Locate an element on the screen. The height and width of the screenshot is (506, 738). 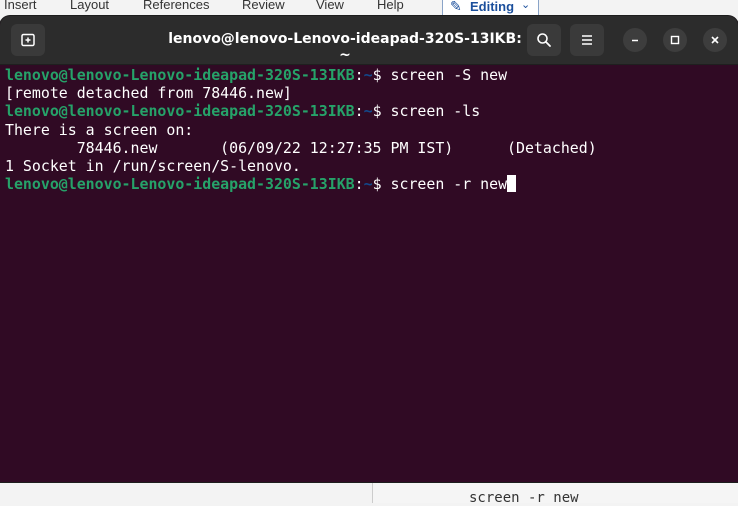
hamburger-menu-icon is located at coordinates (587, 40).